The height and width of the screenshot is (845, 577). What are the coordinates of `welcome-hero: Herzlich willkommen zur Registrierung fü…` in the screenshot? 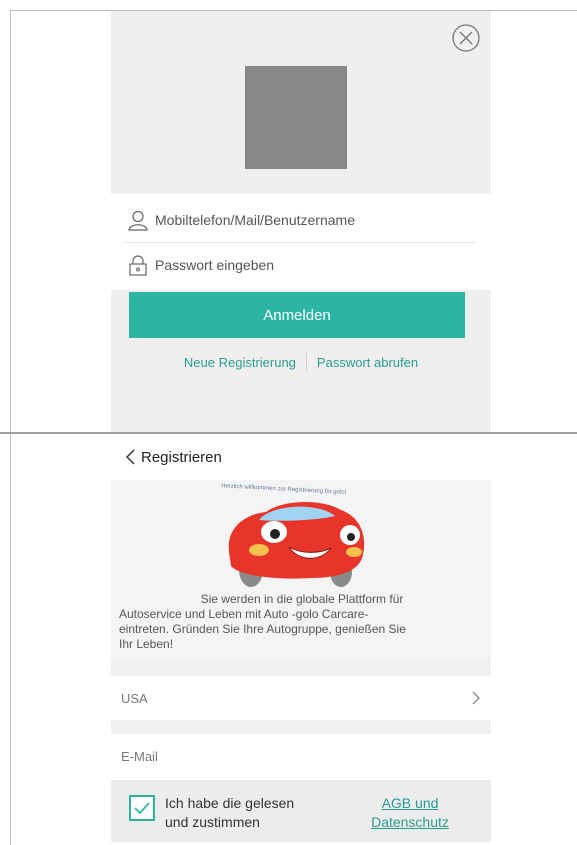 It's located at (301, 570).